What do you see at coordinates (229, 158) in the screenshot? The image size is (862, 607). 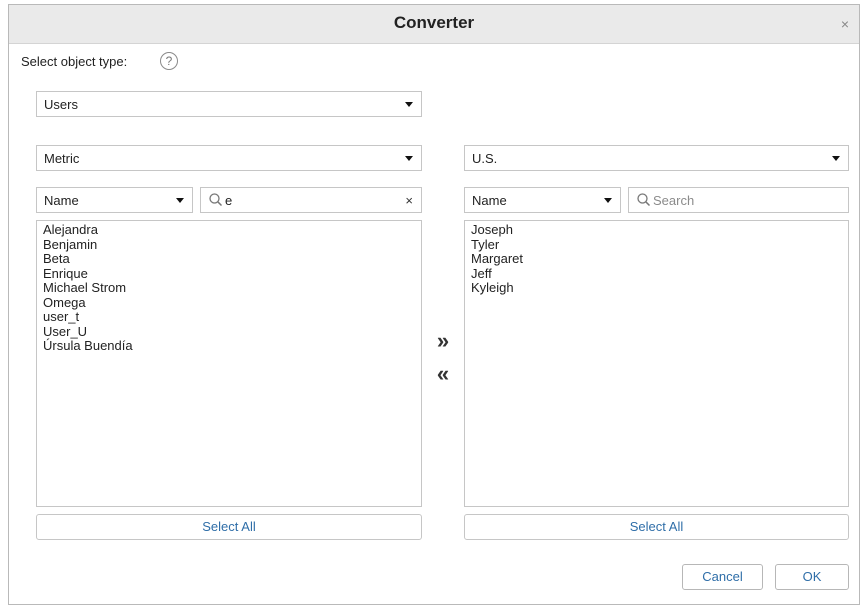 I see `left-project-dropdown: Metric` at bounding box center [229, 158].